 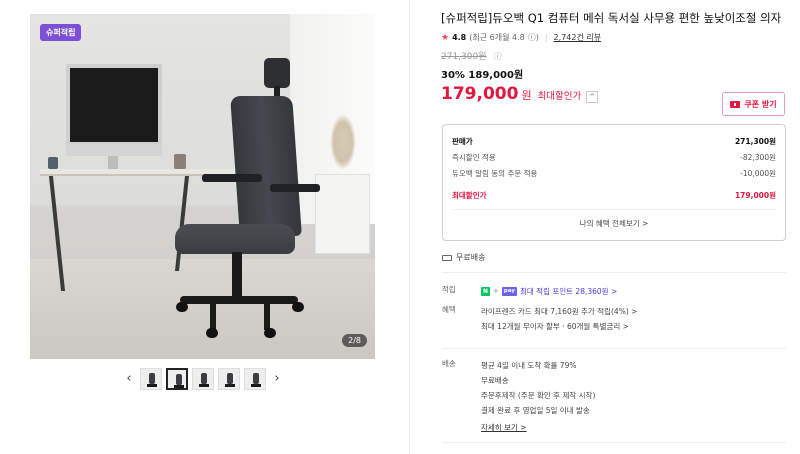 What do you see at coordinates (277, 379) in the screenshot?
I see `chevron-right-icon: ›` at bounding box center [277, 379].